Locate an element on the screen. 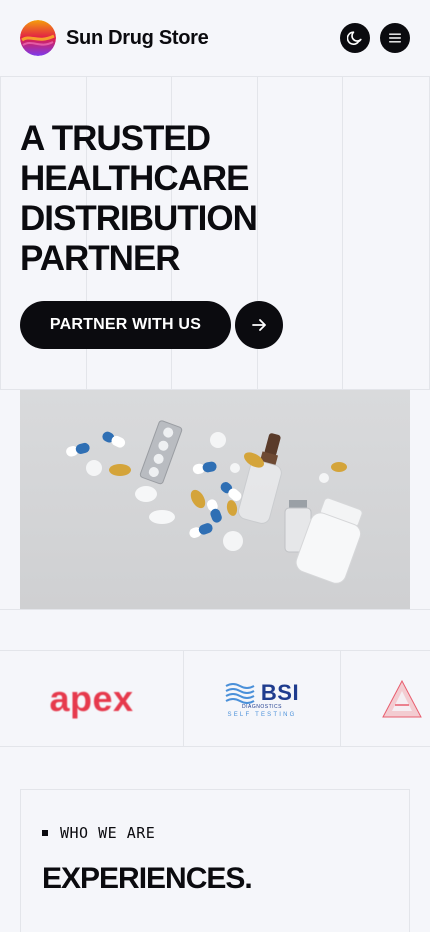 The height and width of the screenshot is (932, 430). triangle-a-logo-icon is located at coordinates (402, 698).